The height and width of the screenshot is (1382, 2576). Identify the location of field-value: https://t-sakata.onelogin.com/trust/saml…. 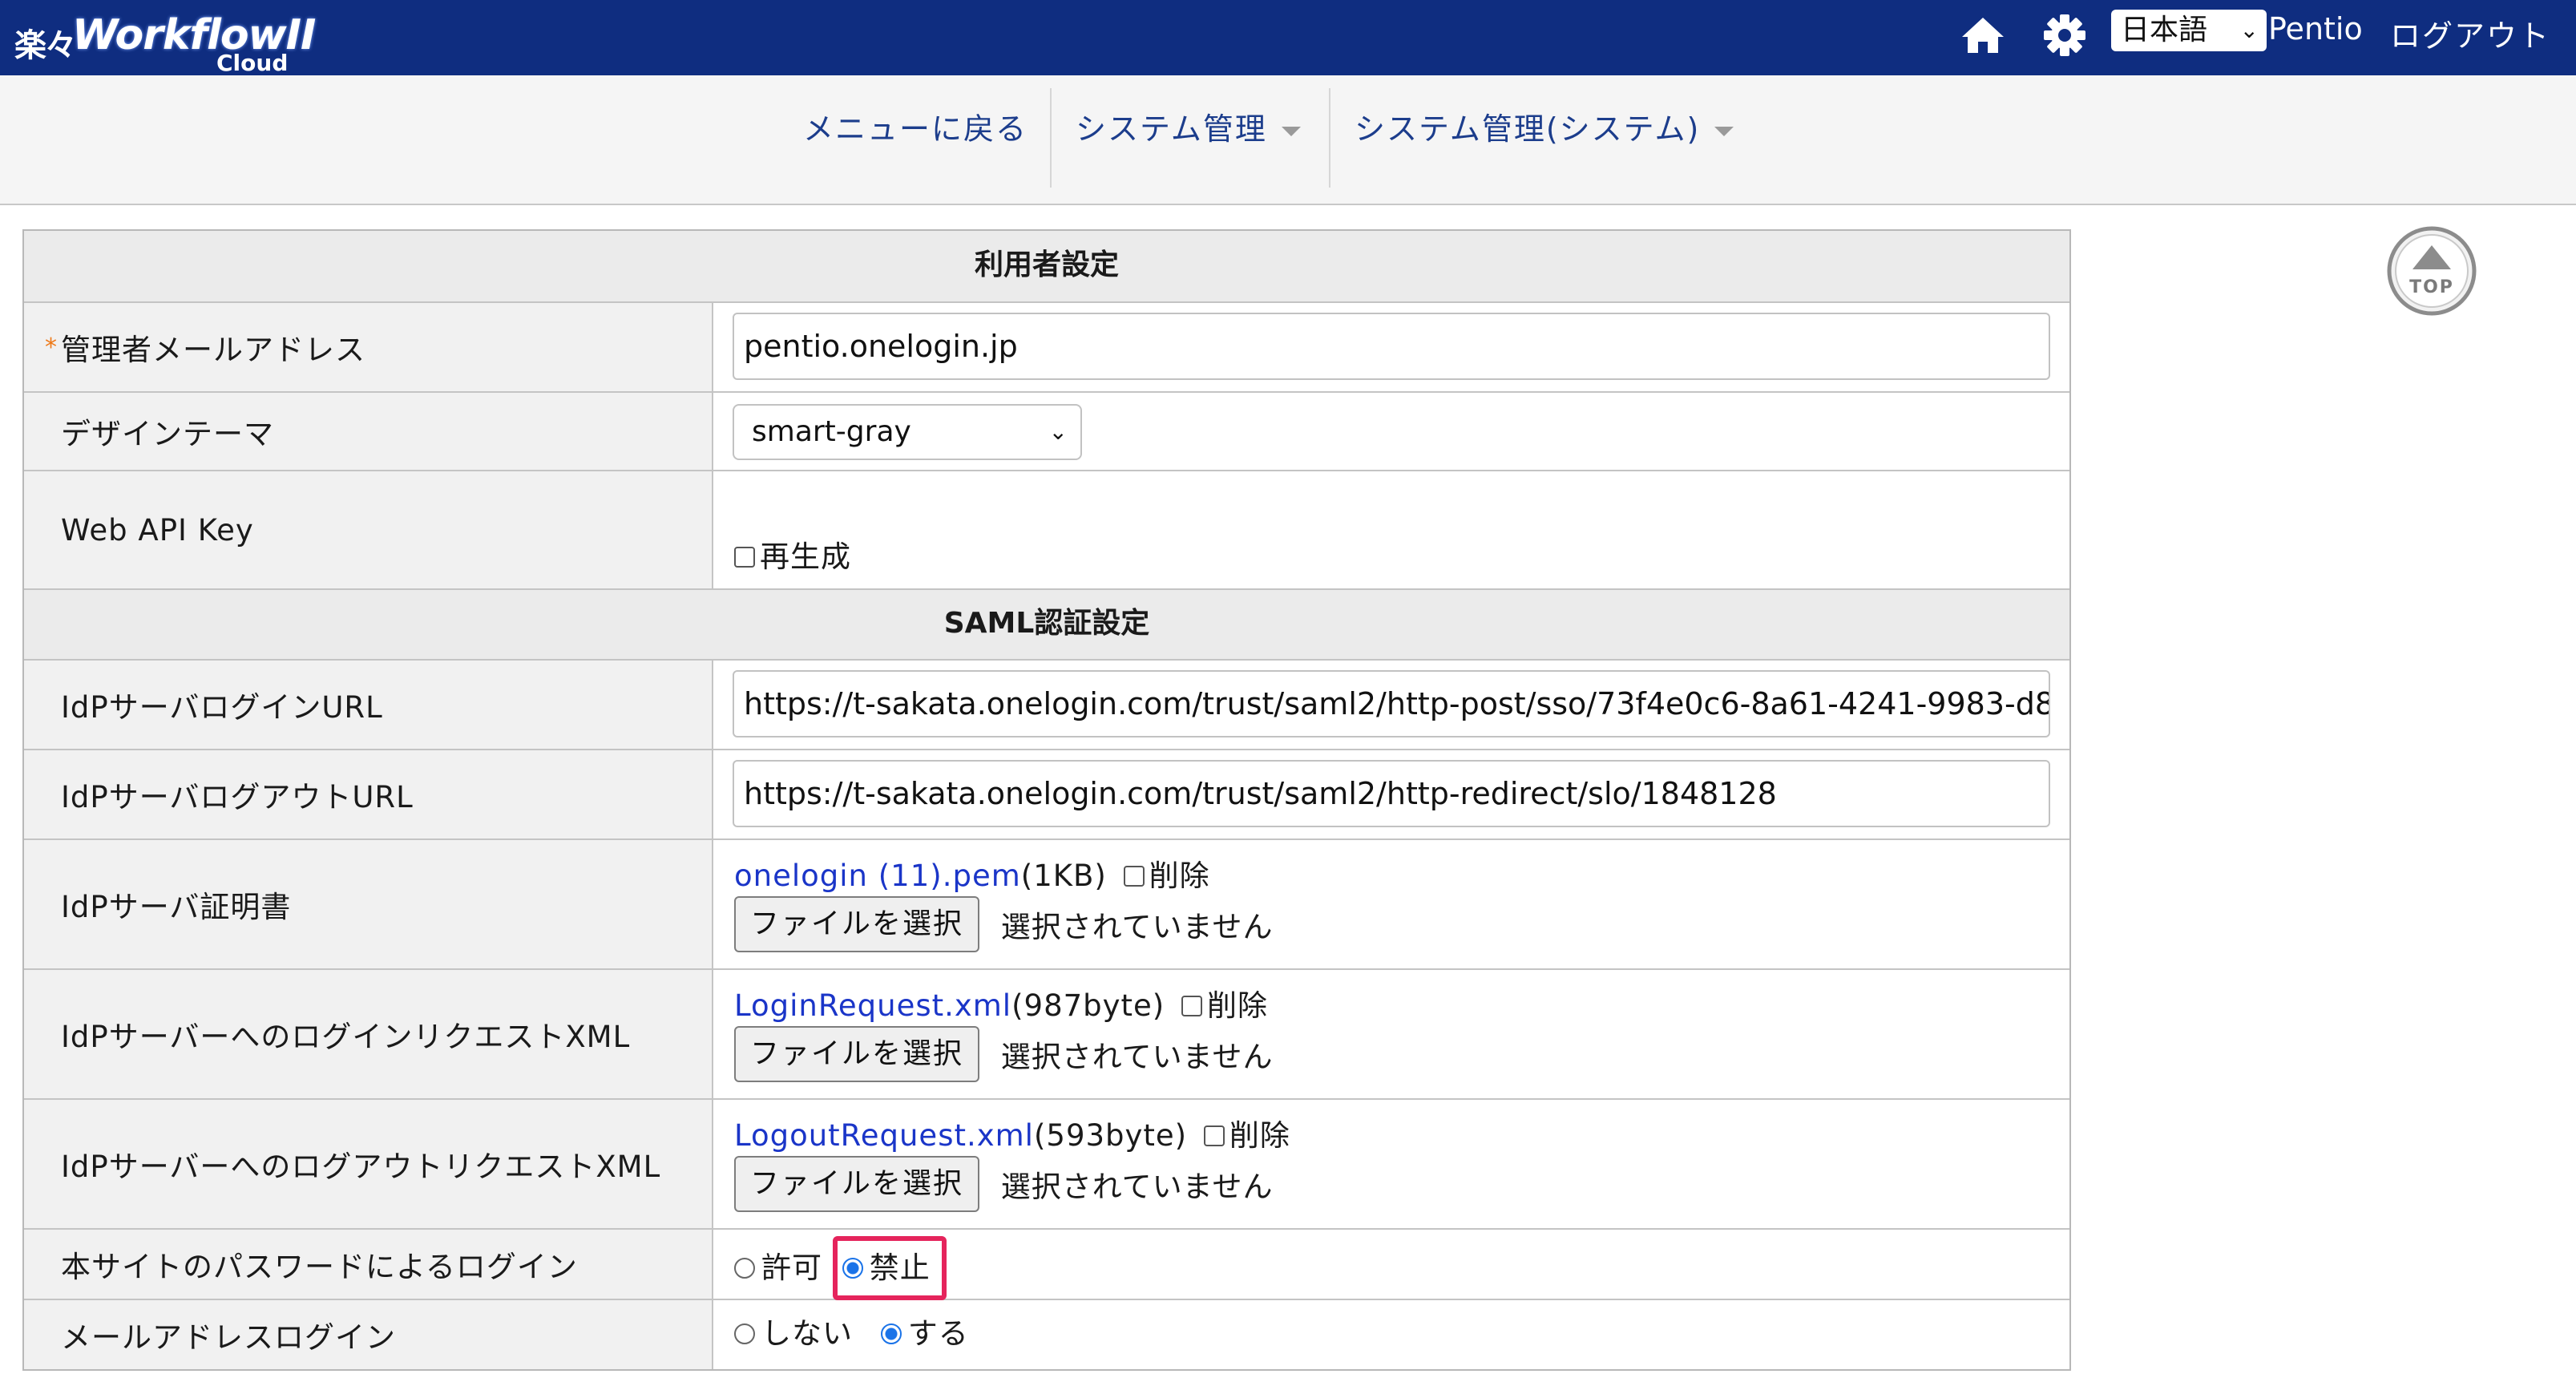
(1391, 705).